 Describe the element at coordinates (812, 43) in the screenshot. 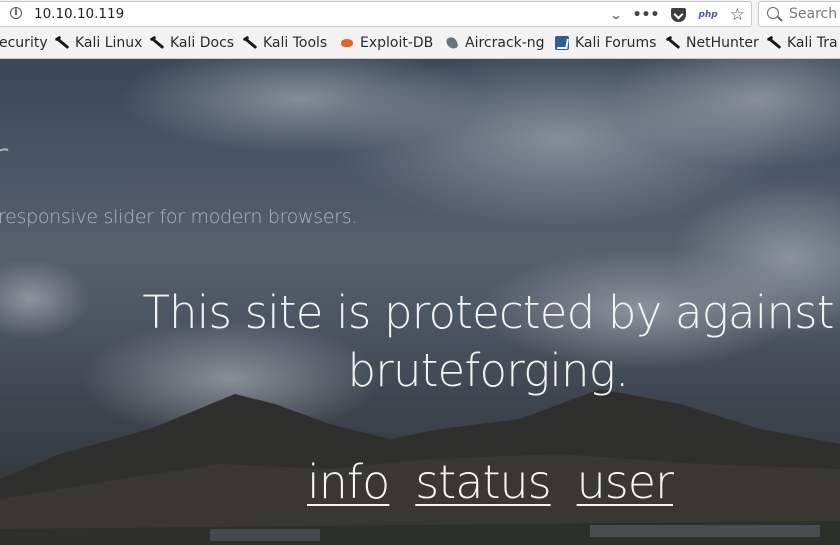

I see `bookmark-label: Kali Tra` at that location.